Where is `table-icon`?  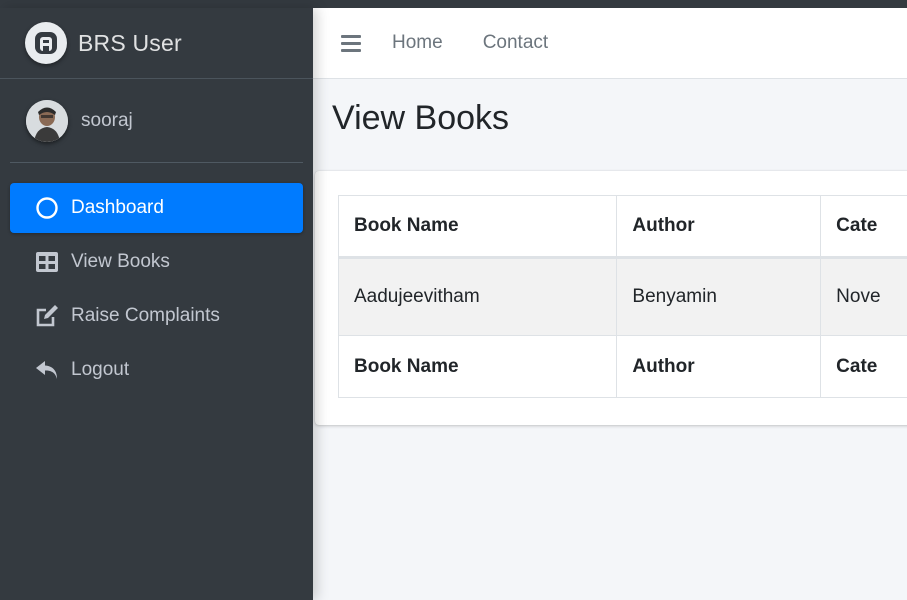
table-icon is located at coordinates (47, 262).